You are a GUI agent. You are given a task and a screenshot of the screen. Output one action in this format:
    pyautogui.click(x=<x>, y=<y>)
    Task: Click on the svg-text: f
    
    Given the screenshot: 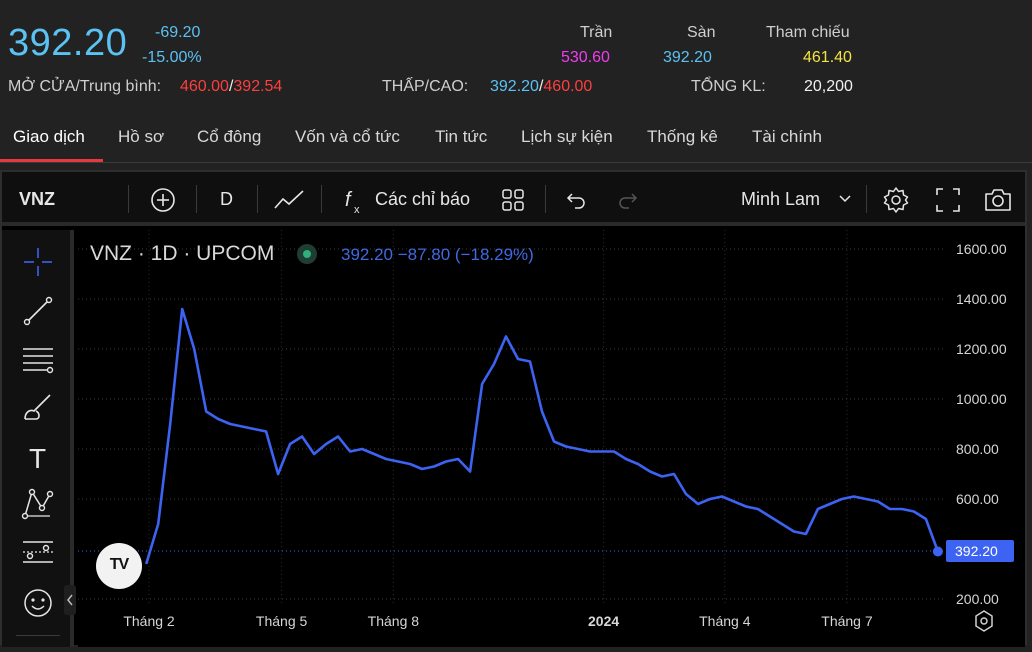 What is the action you would take?
    pyautogui.click(x=349, y=200)
    